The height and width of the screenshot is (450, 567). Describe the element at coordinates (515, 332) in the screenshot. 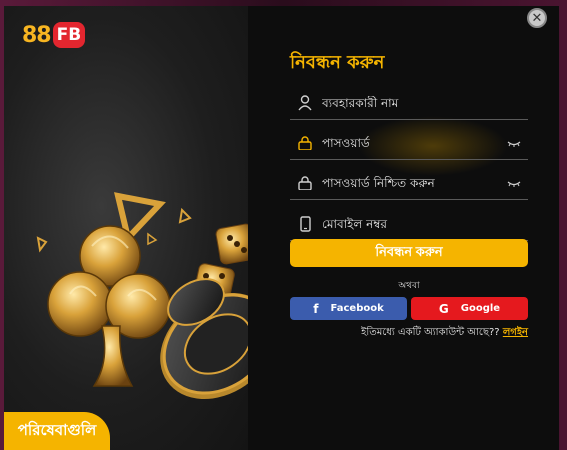

I see `login-link: লগইন` at that location.